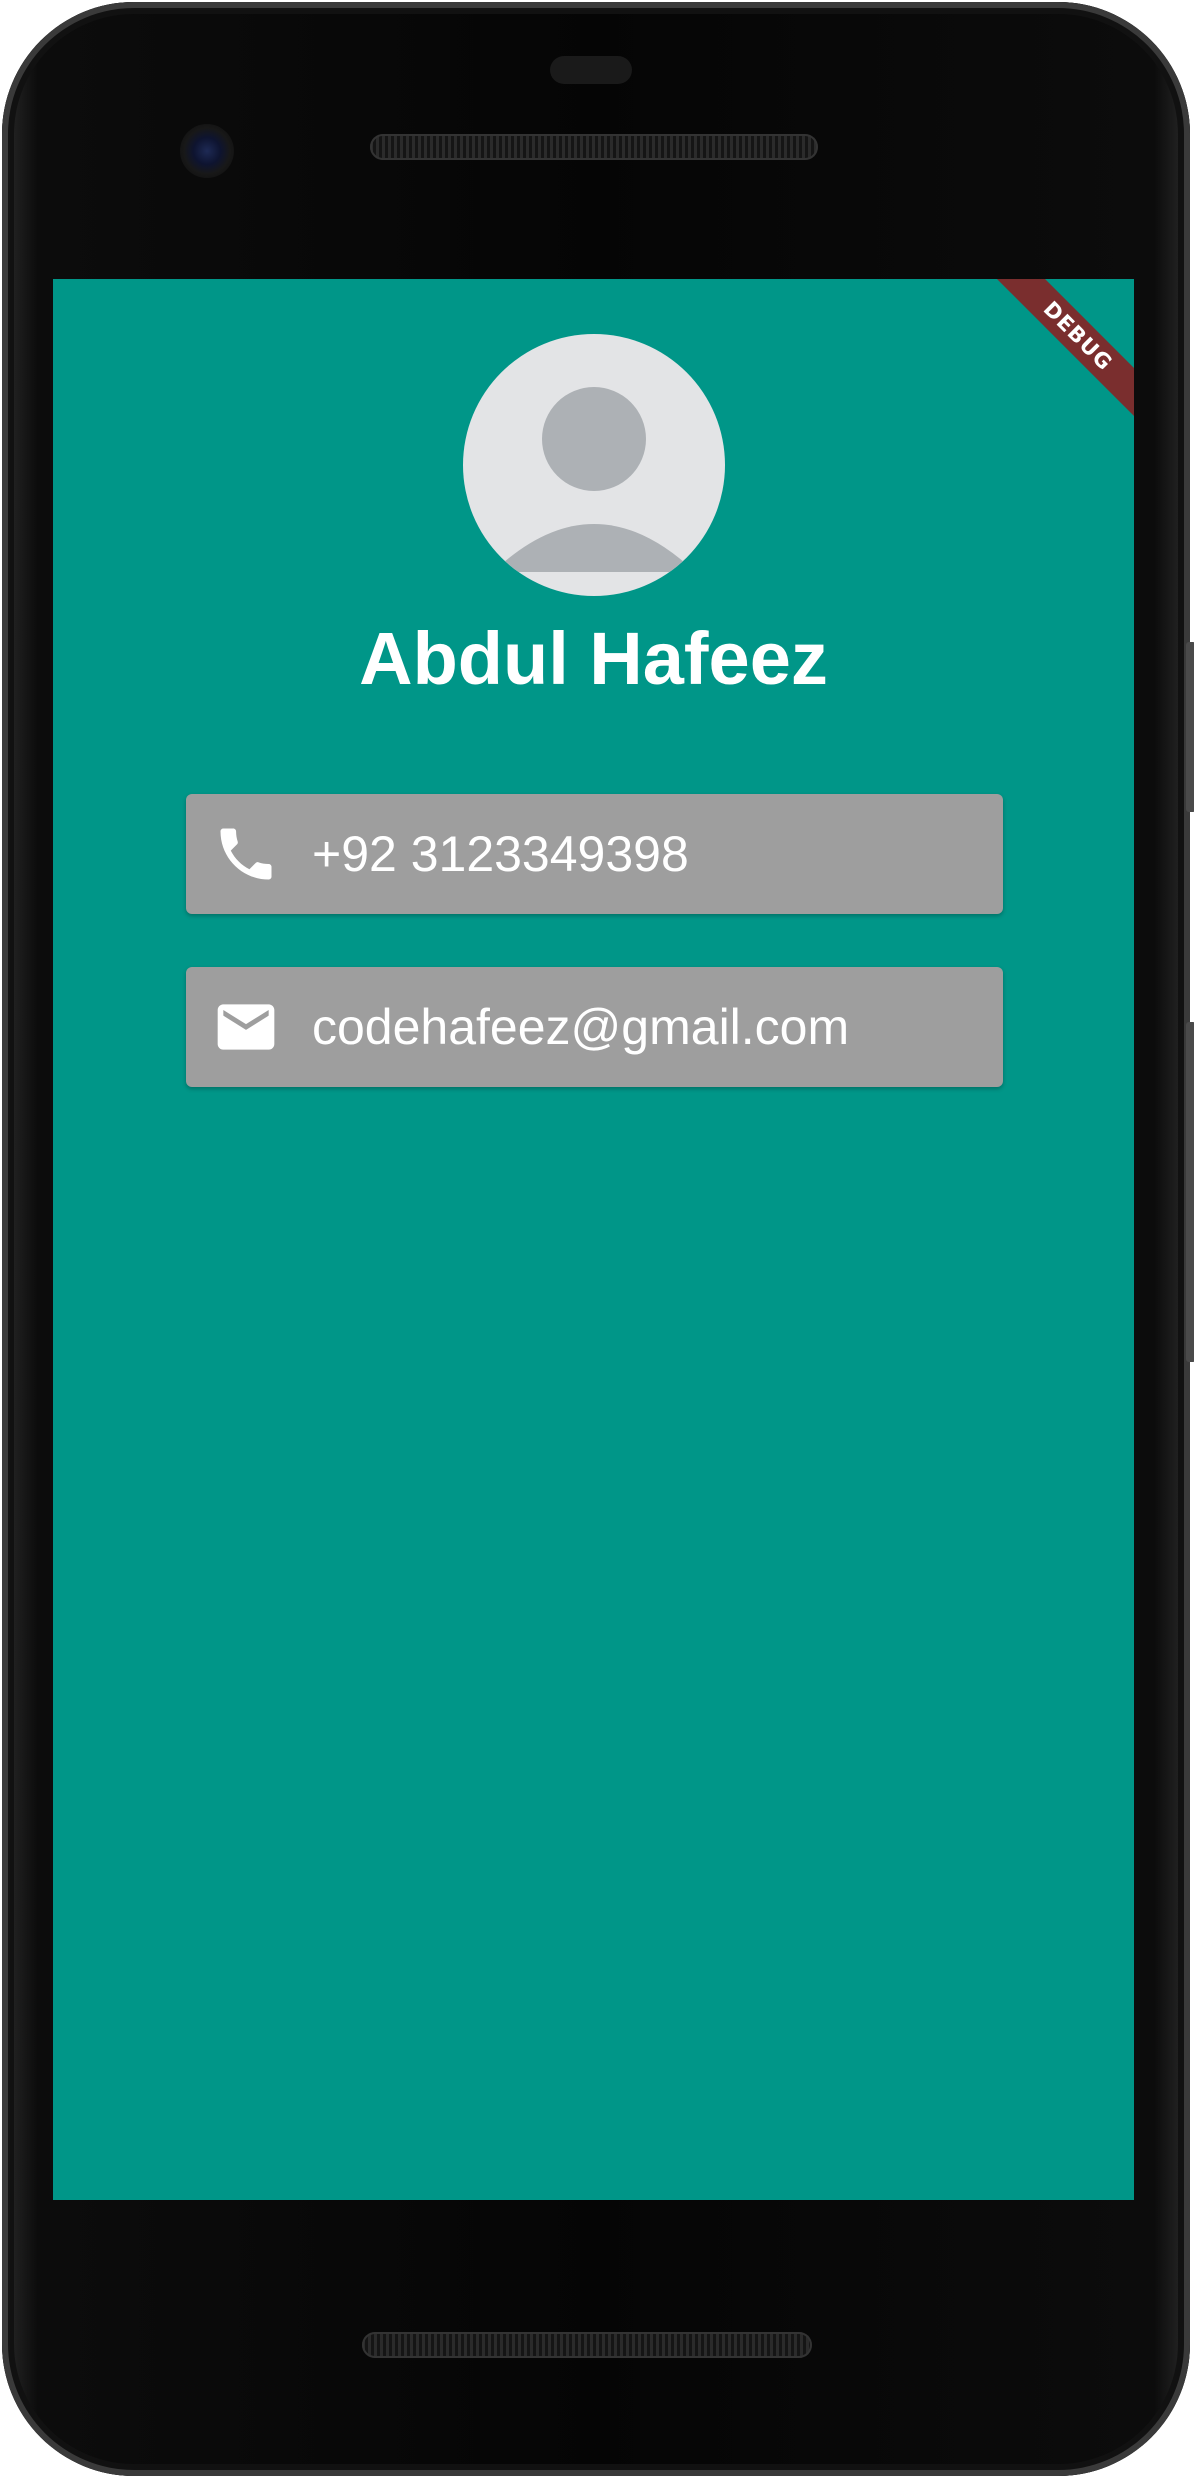 This screenshot has height=2480, width=1194. What do you see at coordinates (1064, 349) in the screenshot?
I see `debug-banner: DEBUG` at bounding box center [1064, 349].